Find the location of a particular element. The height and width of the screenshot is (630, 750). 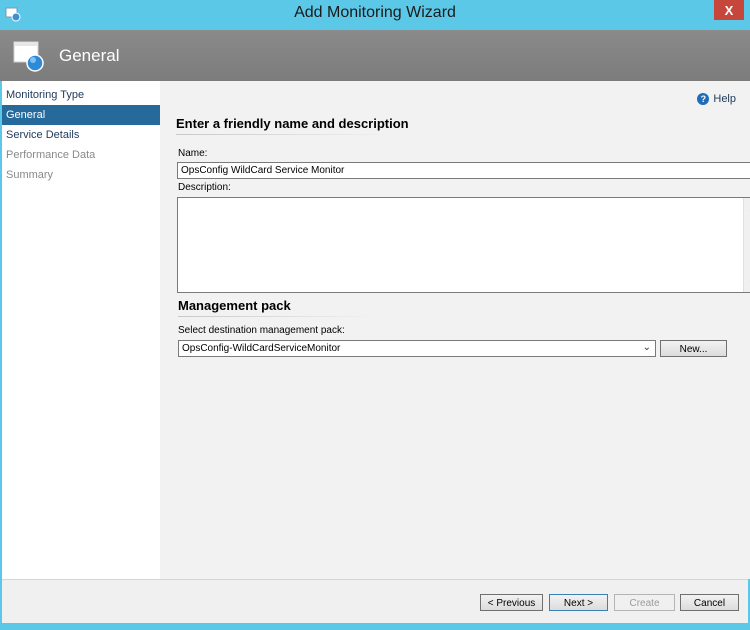

cancel-button: Cancel is located at coordinates (709, 602).